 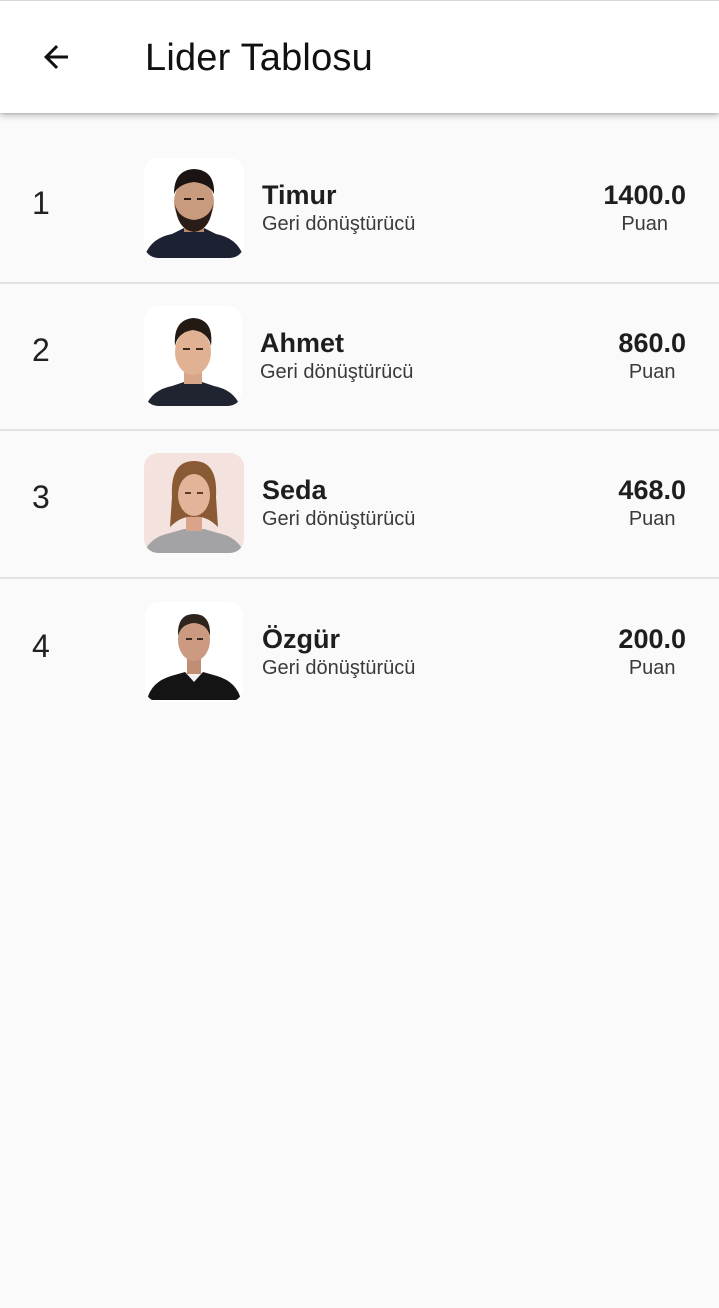 I want to click on score-value: 1400.0, so click(x=644, y=195).